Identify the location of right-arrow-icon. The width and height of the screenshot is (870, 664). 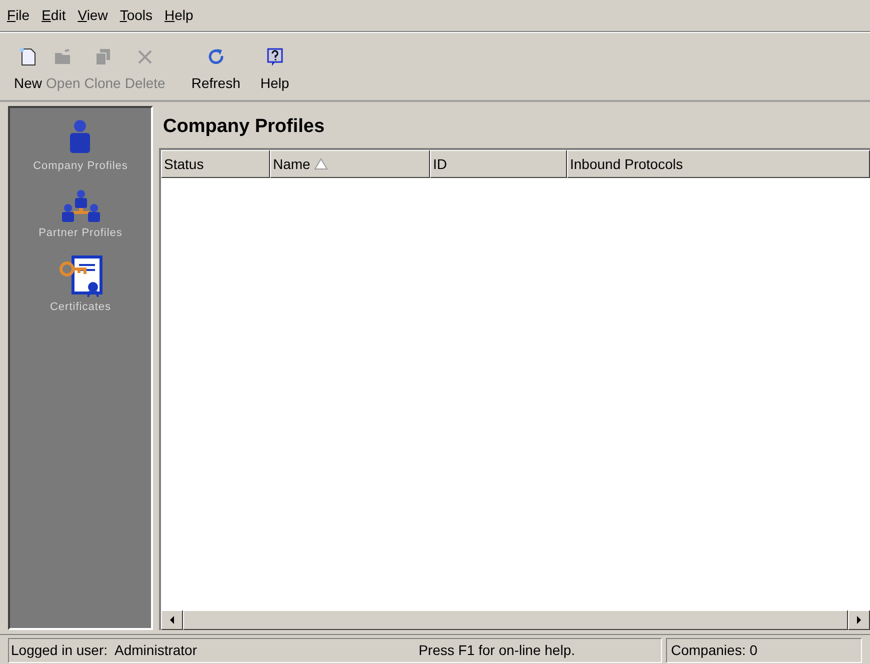
(859, 620).